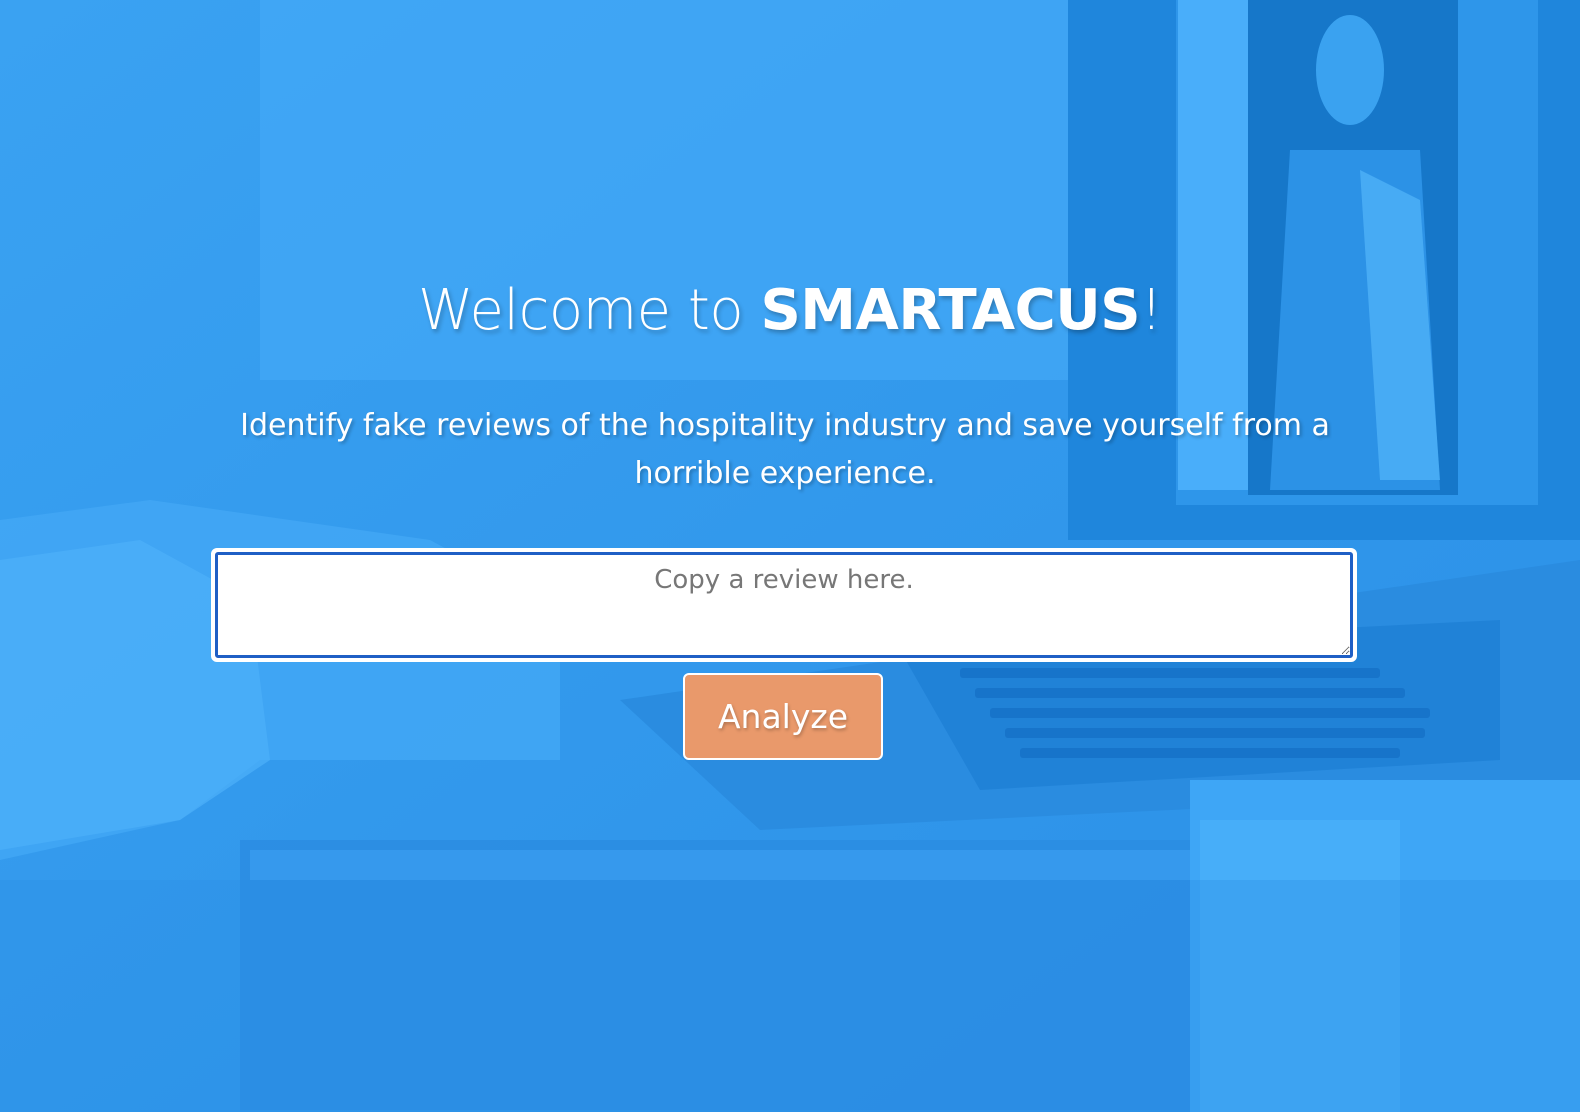 The image size is (1580, 1112). What do you see at coordinates (1151, 310) in the screenshot?
I see `title-suffix: !` at bounding box center [1151, 310].